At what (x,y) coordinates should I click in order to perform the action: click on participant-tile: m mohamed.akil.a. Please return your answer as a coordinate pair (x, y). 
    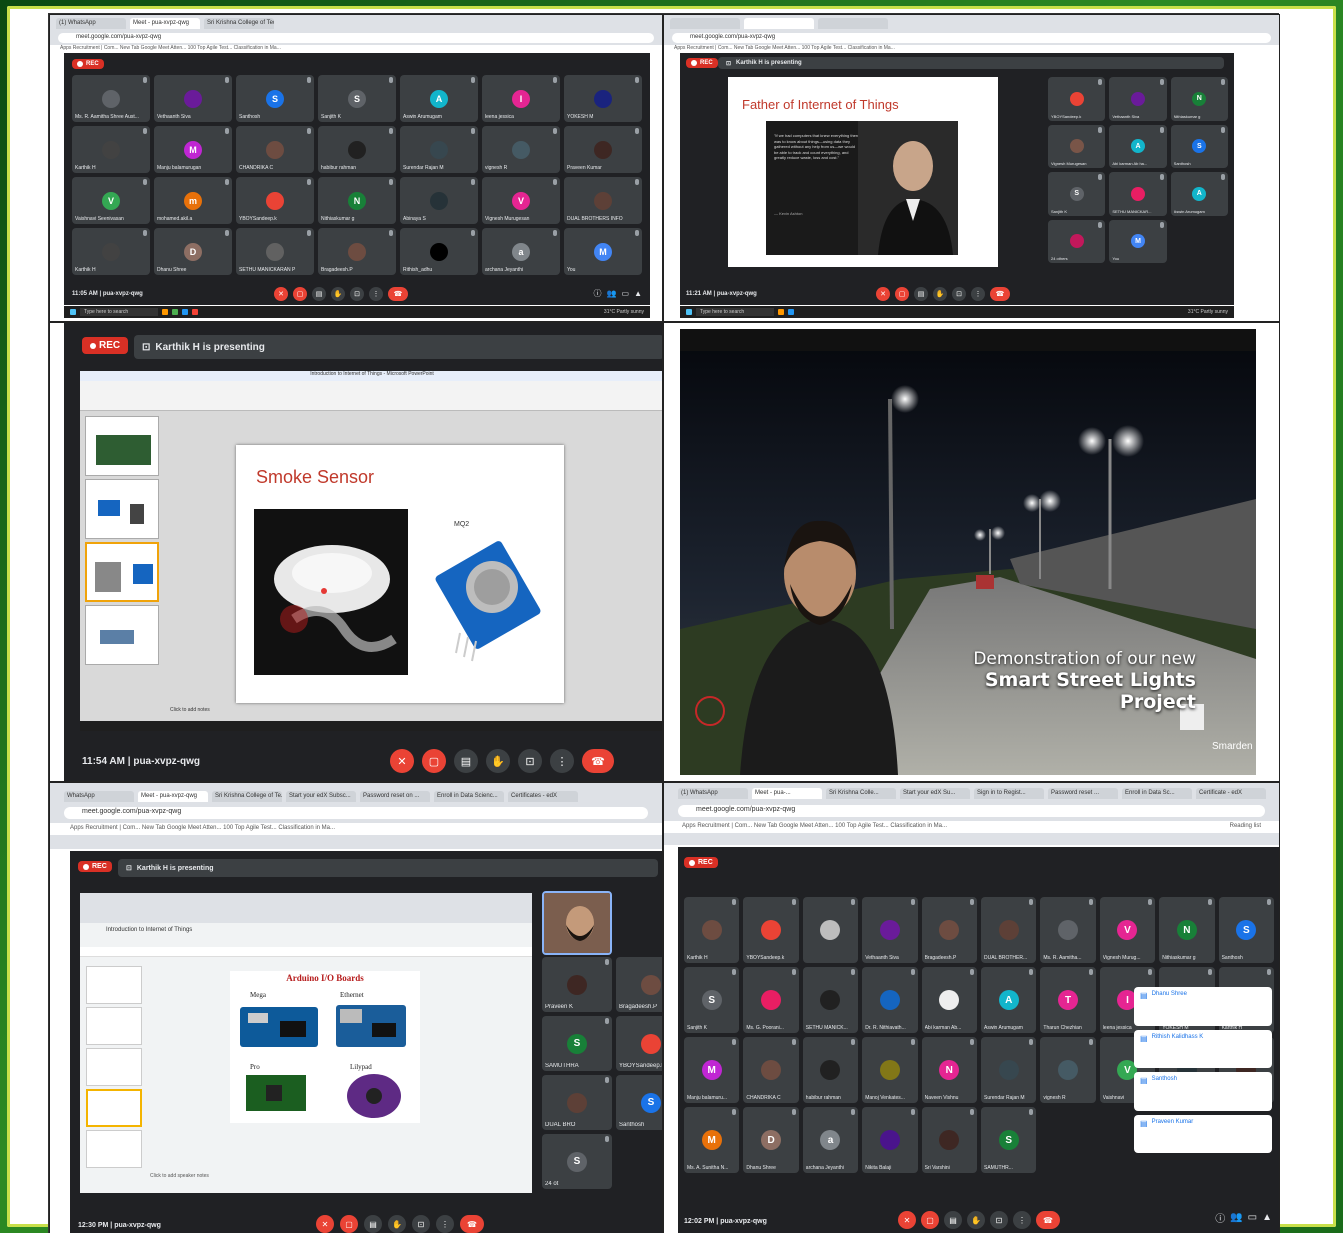
    Looking at the image, I should click on (193, 200).